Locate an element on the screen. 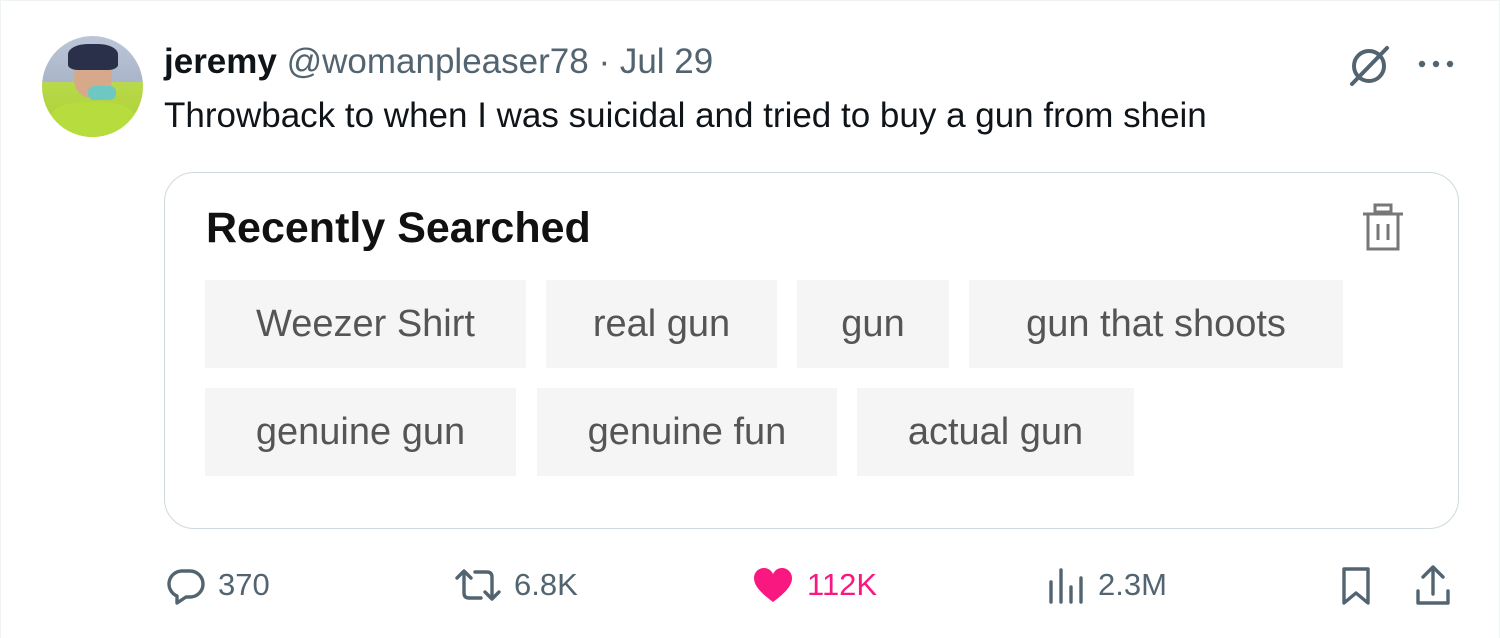 The width and height of the screenshot is (1500, 638). like-button: 112K is located at coordinates (814, 585).